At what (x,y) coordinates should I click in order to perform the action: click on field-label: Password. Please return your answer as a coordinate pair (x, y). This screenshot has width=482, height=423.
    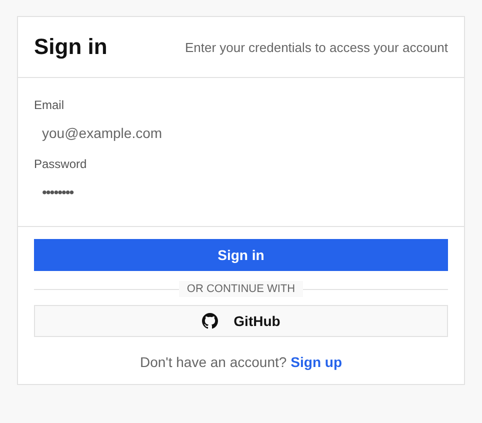
    Looking at the image, I should click on (61, 164).